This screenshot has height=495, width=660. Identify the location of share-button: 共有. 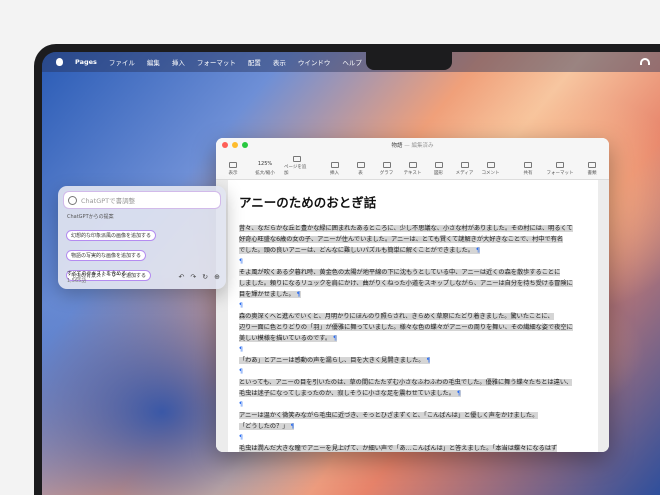
(528, 169).